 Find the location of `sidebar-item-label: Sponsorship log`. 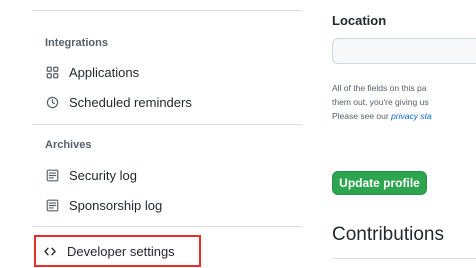

sidebar-item-label: Sponsorship log is located at coordinates (116, 205).